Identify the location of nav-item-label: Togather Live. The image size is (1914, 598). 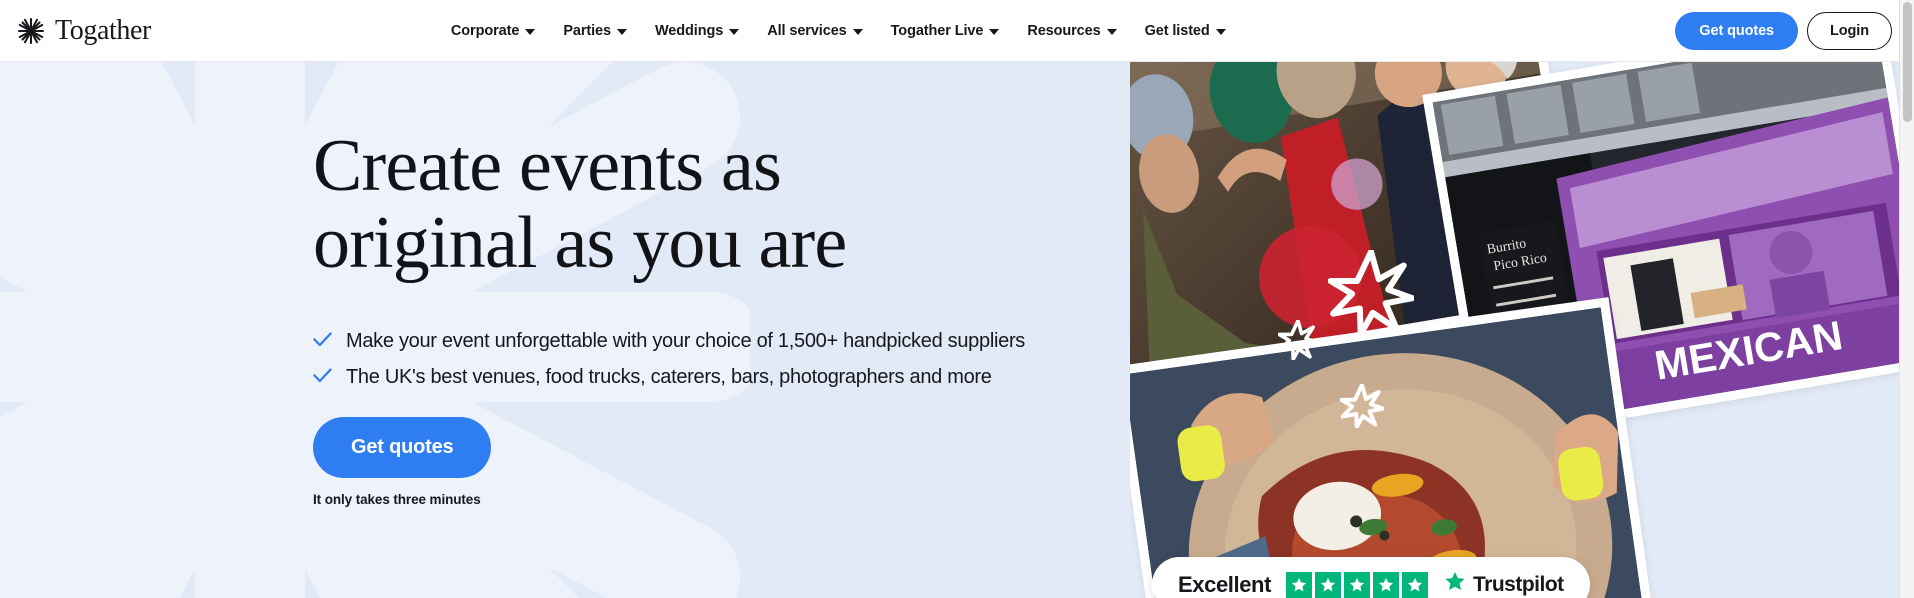
(937, 30).